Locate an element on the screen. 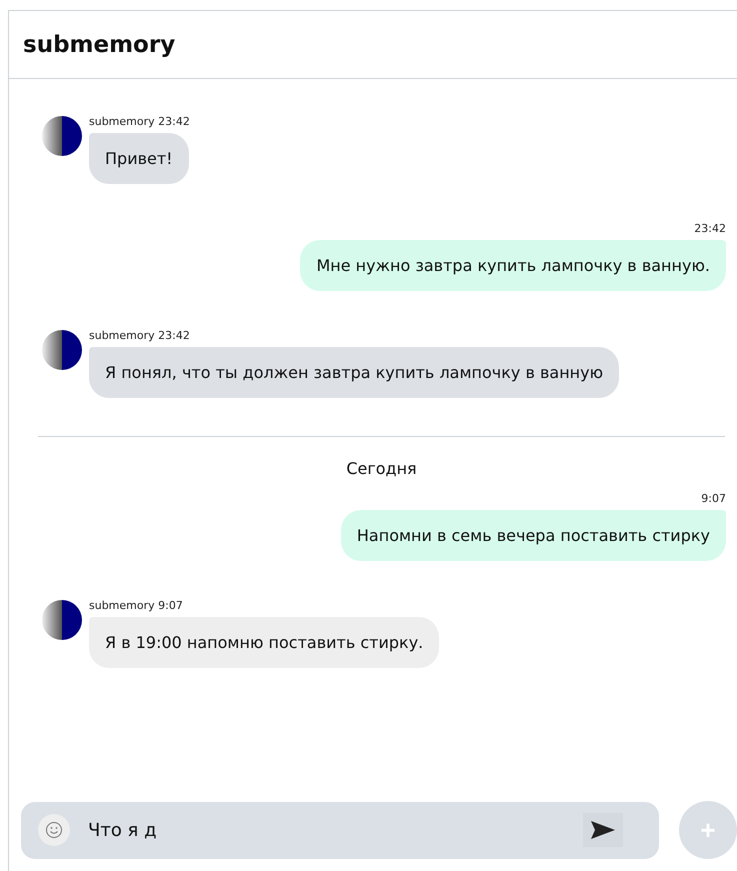 Image resolution: width=737 pixels, height=871 pixels. message-bubble: Я в 19:00 напомню поставить стирку. is located at coordinates (264, 642).